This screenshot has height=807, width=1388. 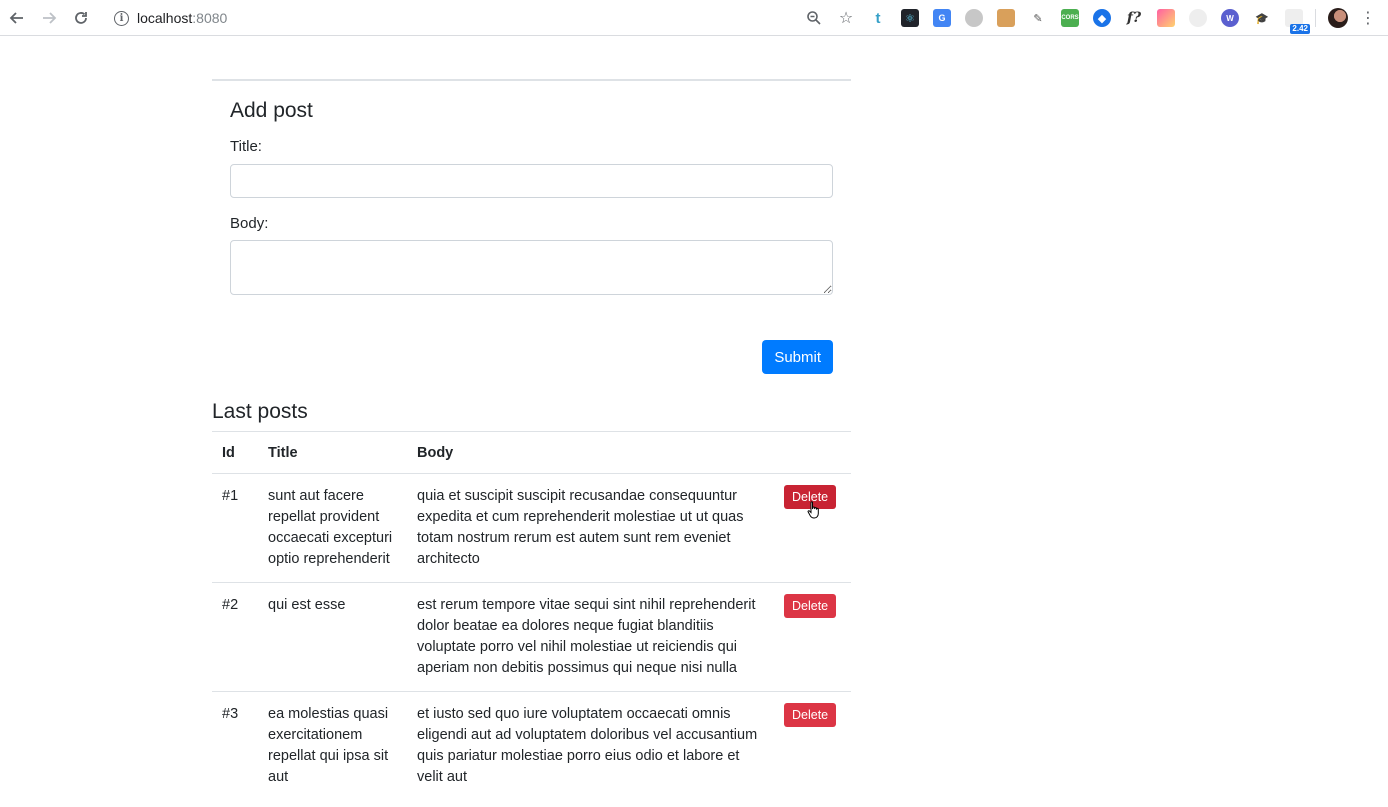 What do you see at coordinates (1368, 18) in the screenshot?
I see `more-menu-icon: ⋮` at bounding box center [1368, 18].